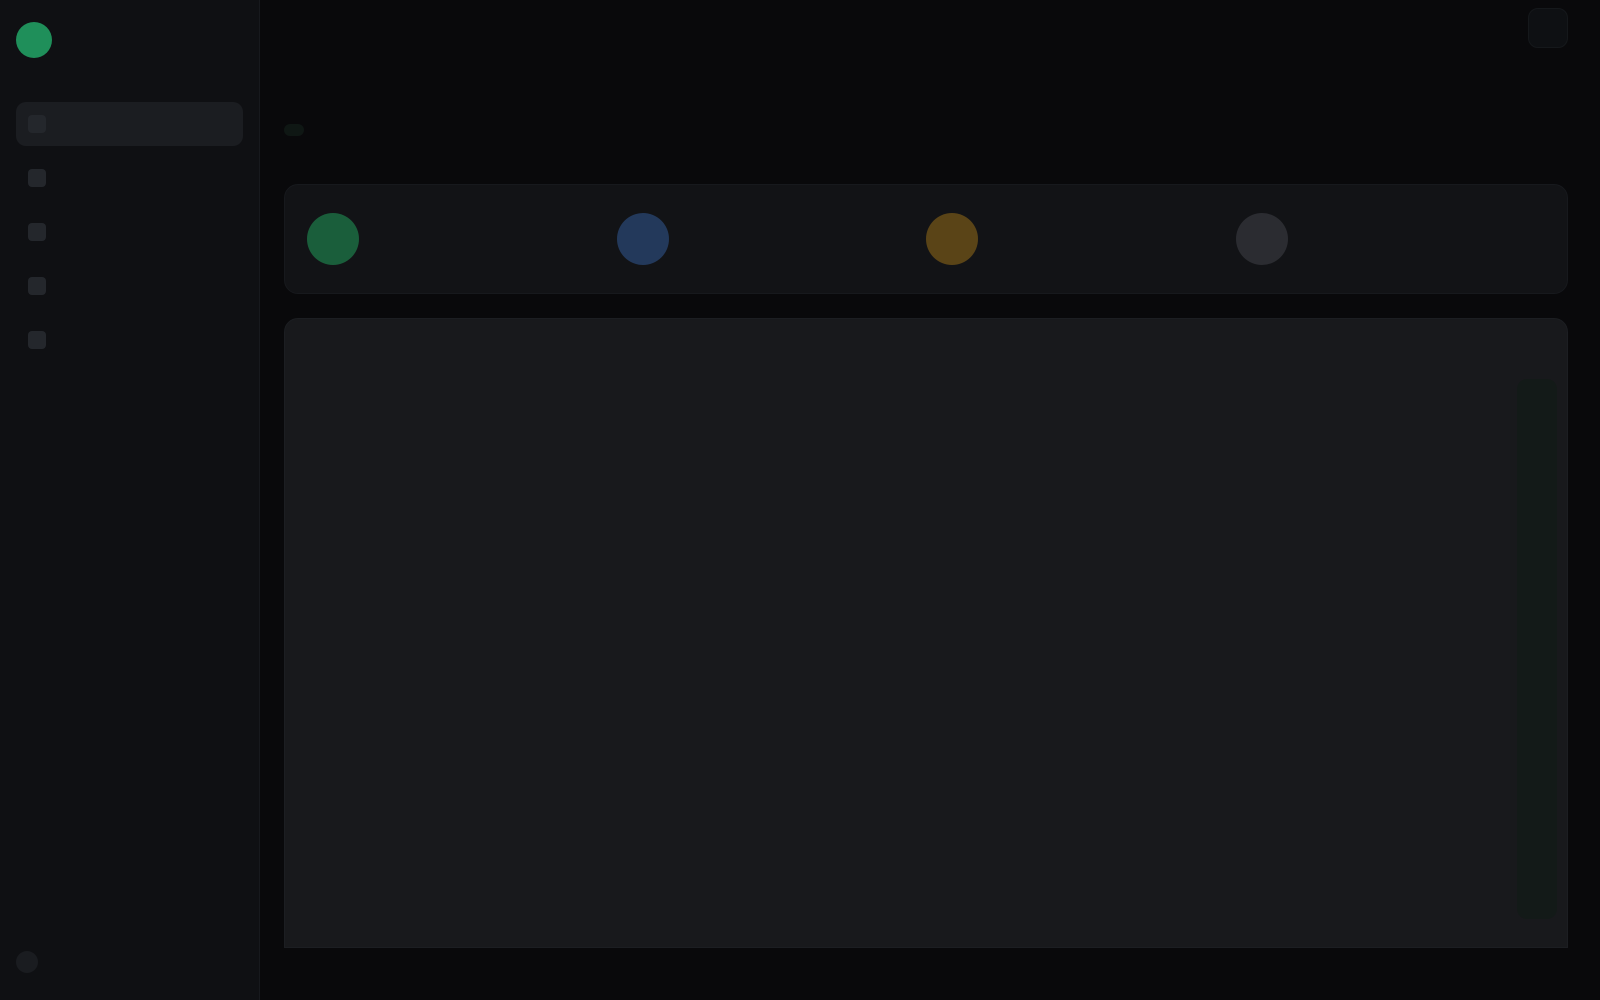  What do you see at coordinates (926, 28) in the screenshot?
I see `topbar` at bounding box center [926, 28].